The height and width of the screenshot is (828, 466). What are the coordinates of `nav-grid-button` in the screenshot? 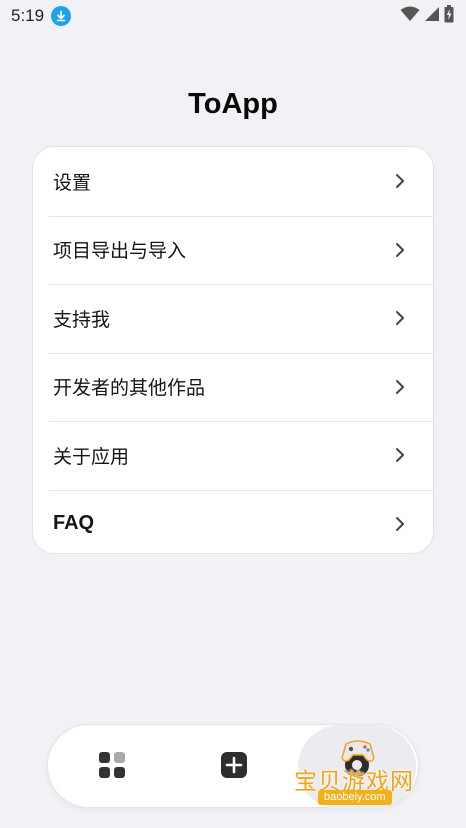 It's located at (112, 767).